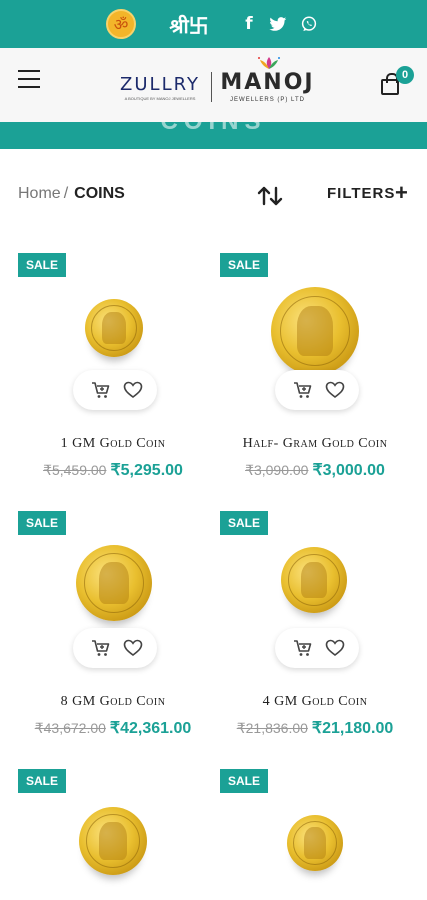 The image size is (427, 900). What do you see at coordinates (113, 702) in the screenshot?
I see `product-name: 8 GM Gold Coin` at bounding box center [113, 702].